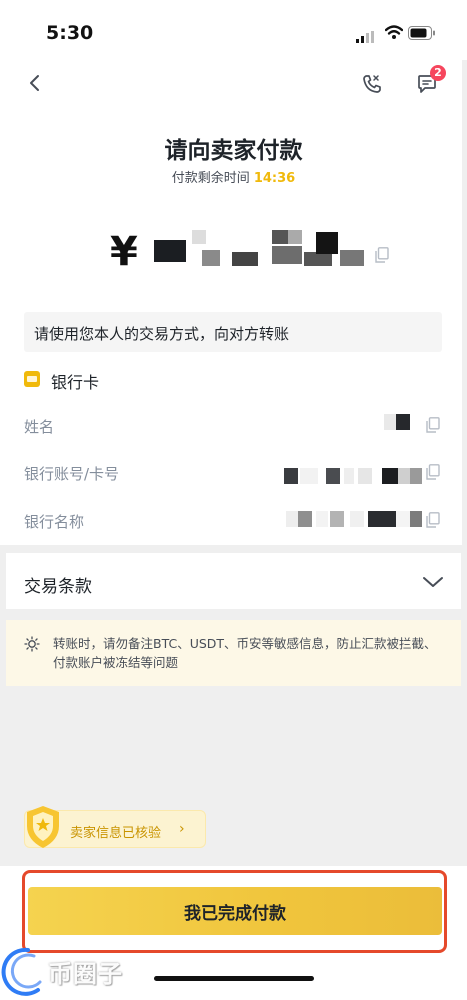 The width and height of the screenshot is (467, 1000). What do you see at coordinates (162, 334) in the screenshot?
I see `notice-text: 请使用您本人的交易方式，向对方转账` at bounding box center [162, 334].